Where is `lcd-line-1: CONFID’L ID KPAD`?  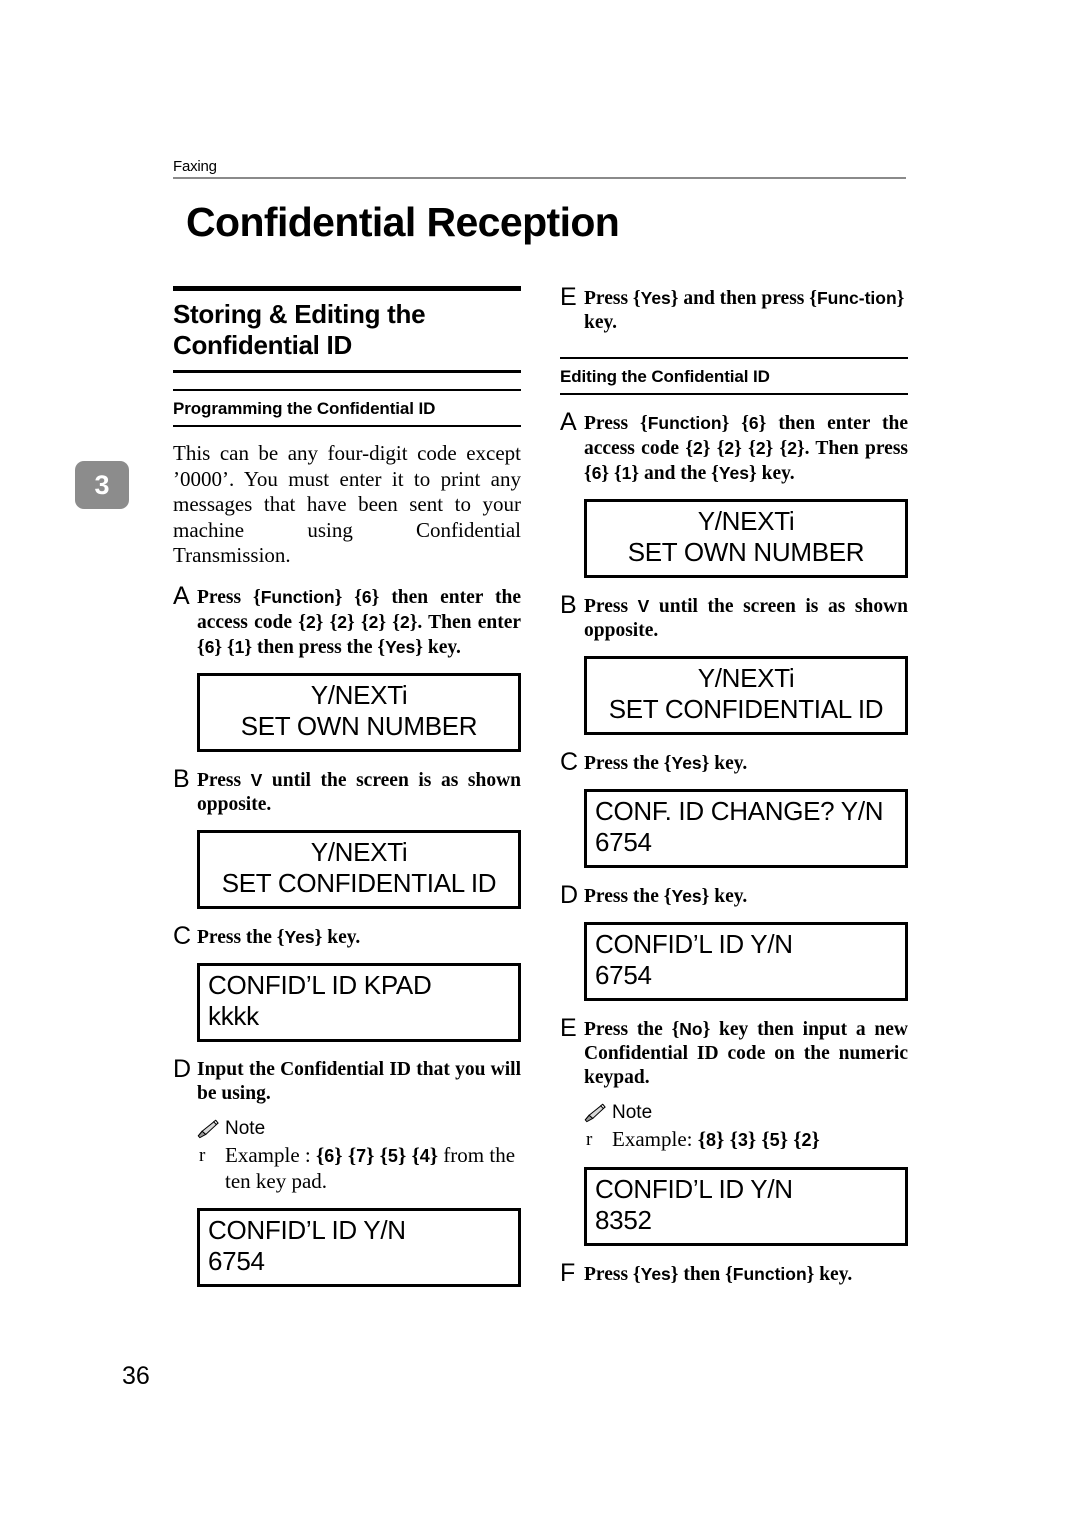 lcd-line-1: CONFID’L ID KPAD is located at coordinates (320, 984).